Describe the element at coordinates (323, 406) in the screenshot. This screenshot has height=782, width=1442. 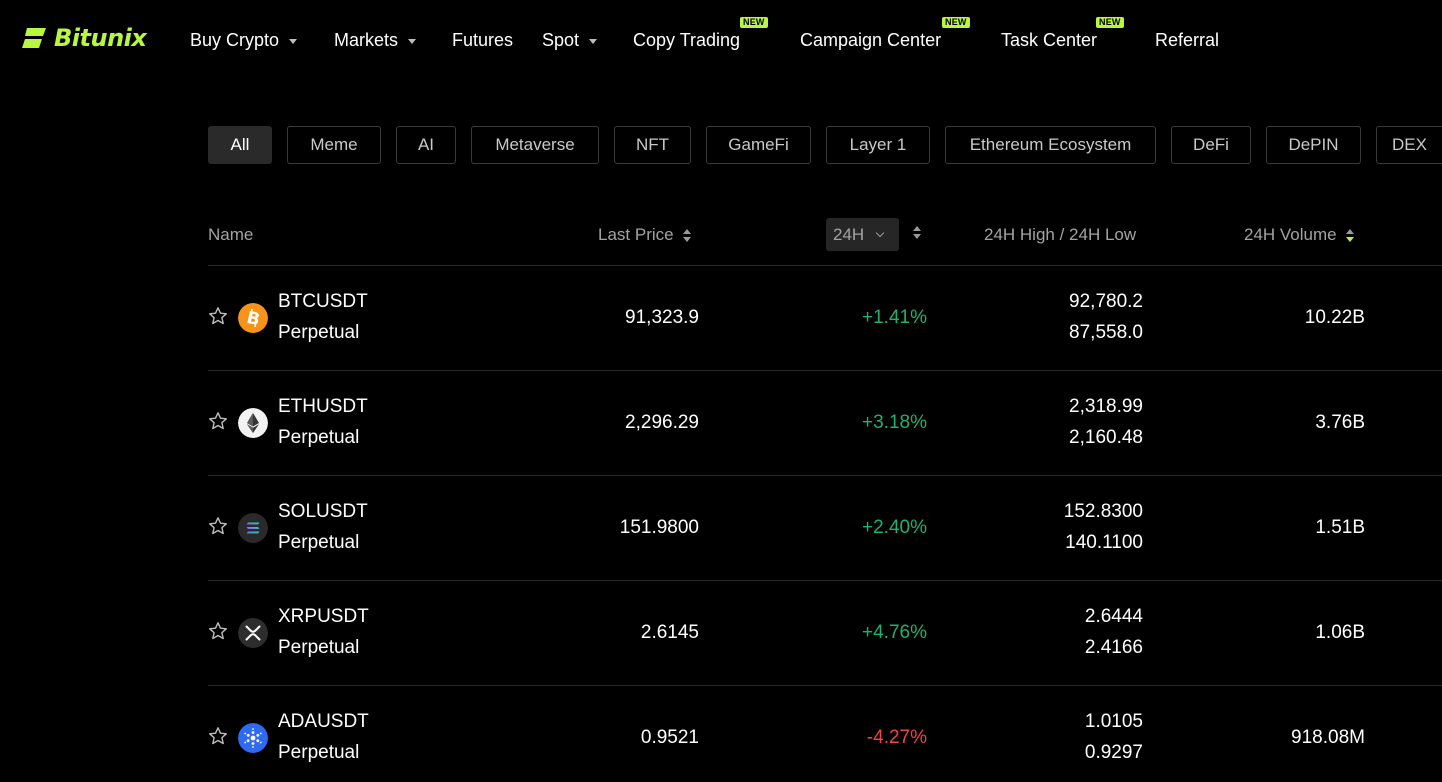
I see `pair-symbol: ETHUSDT` at that location.